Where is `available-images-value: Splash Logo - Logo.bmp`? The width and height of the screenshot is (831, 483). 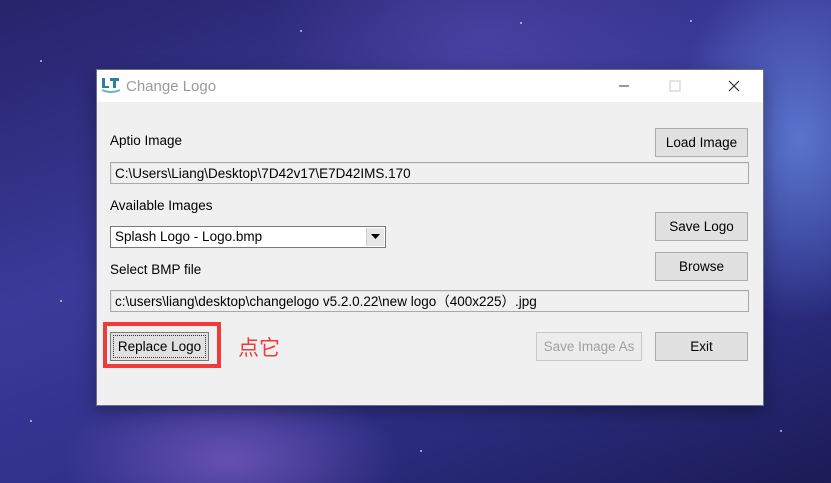
available-images-value: Splash Logo - Logo.bmp is located at coordinates (189, 236).